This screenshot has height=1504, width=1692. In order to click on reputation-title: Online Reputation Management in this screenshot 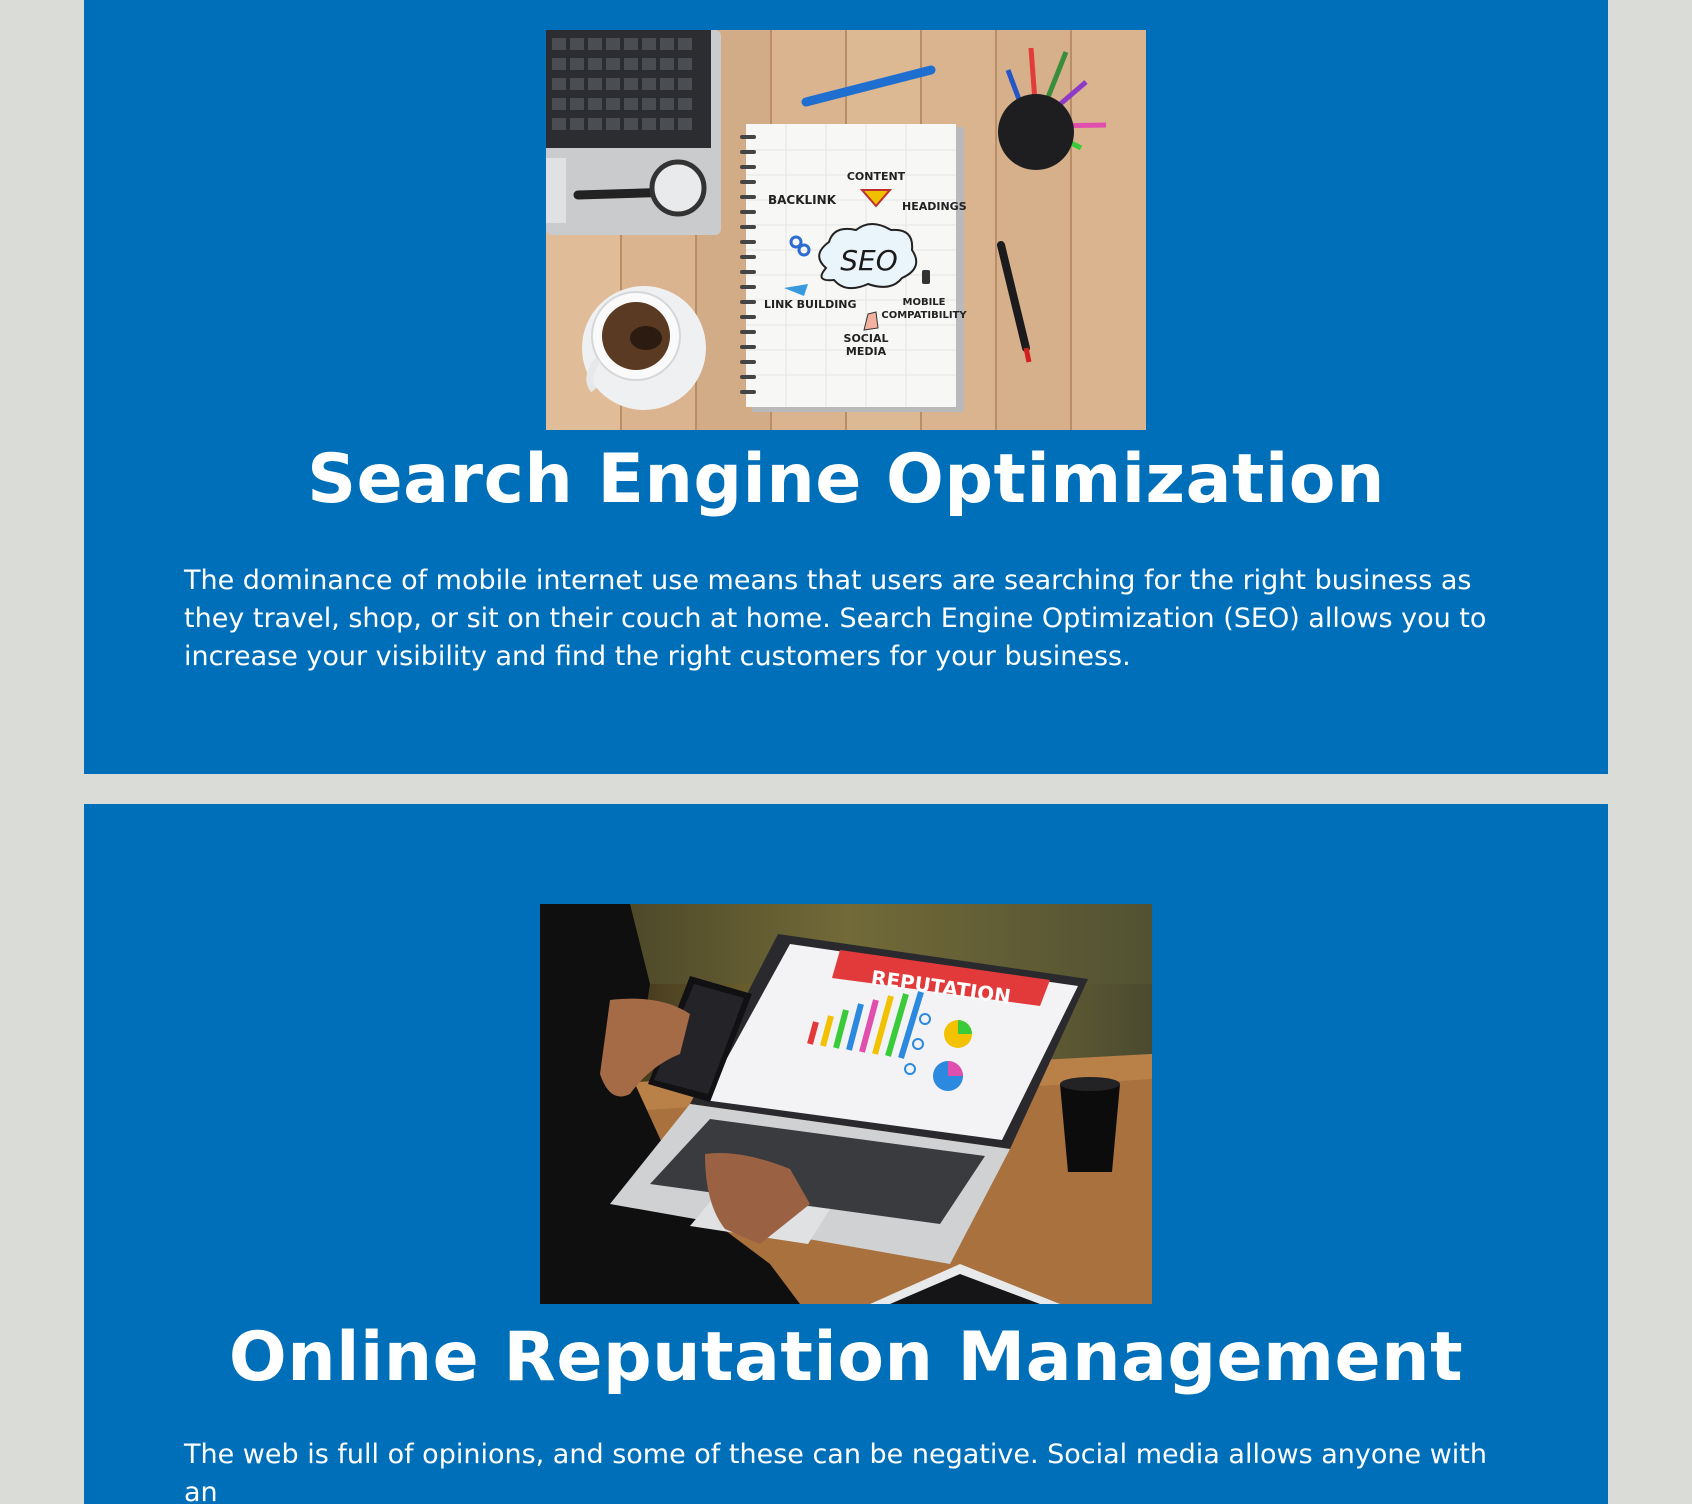, I will do `click(846, 1357)`.